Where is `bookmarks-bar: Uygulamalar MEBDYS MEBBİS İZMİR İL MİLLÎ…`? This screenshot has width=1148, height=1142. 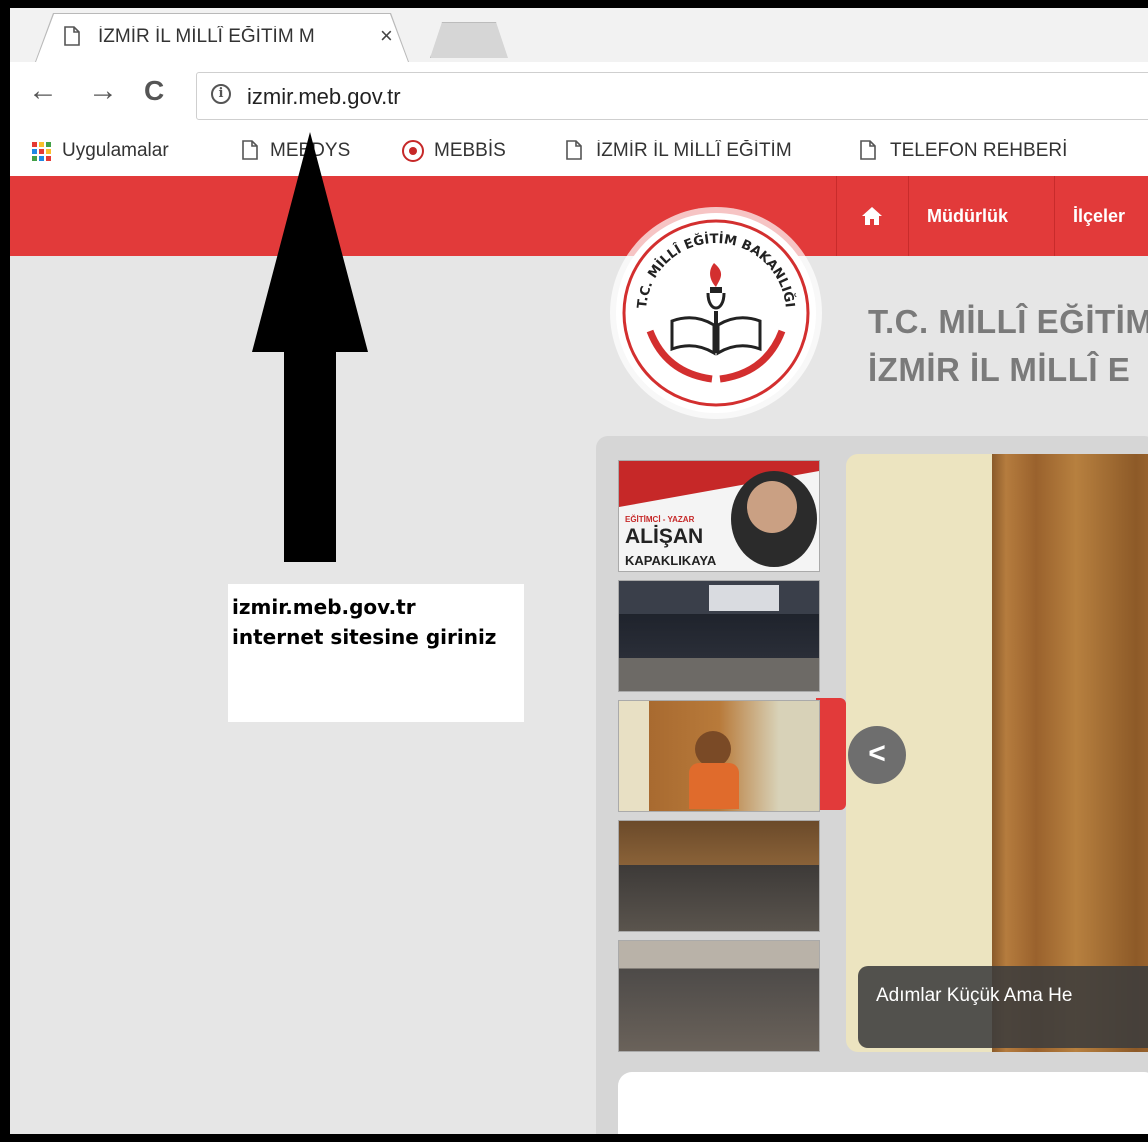 bookmarks-bar: Uygulamalar MEBDYS MEBBİS İZMİR İL MİLLÎ… is located at coordinates (579, 152).